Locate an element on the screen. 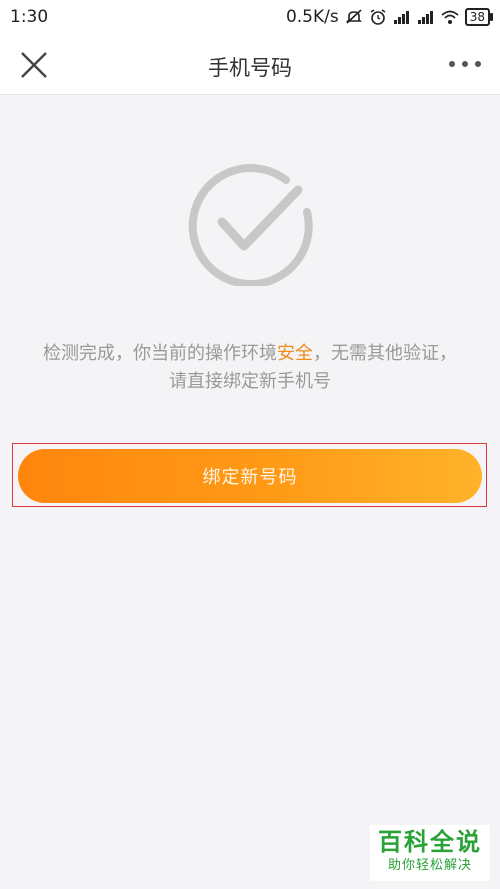 The height and width of the screenshot is (889, 500). bind-new-number-button: 绑定新号码 is located at coordinates (250, 476).